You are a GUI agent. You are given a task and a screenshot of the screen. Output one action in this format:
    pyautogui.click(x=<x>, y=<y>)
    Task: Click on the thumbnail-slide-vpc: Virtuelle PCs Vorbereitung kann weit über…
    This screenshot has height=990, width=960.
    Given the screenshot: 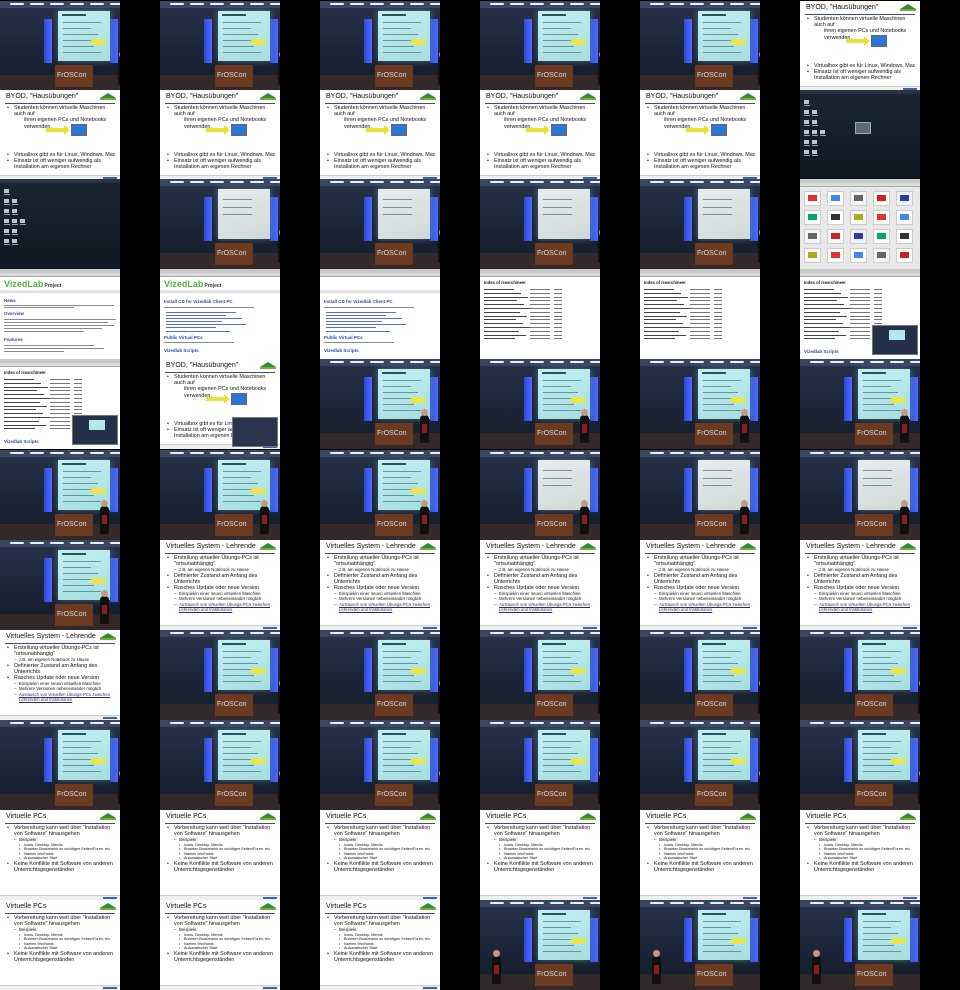 What is the action you would take?
    pyautogui.click(x=220, y=945)
    